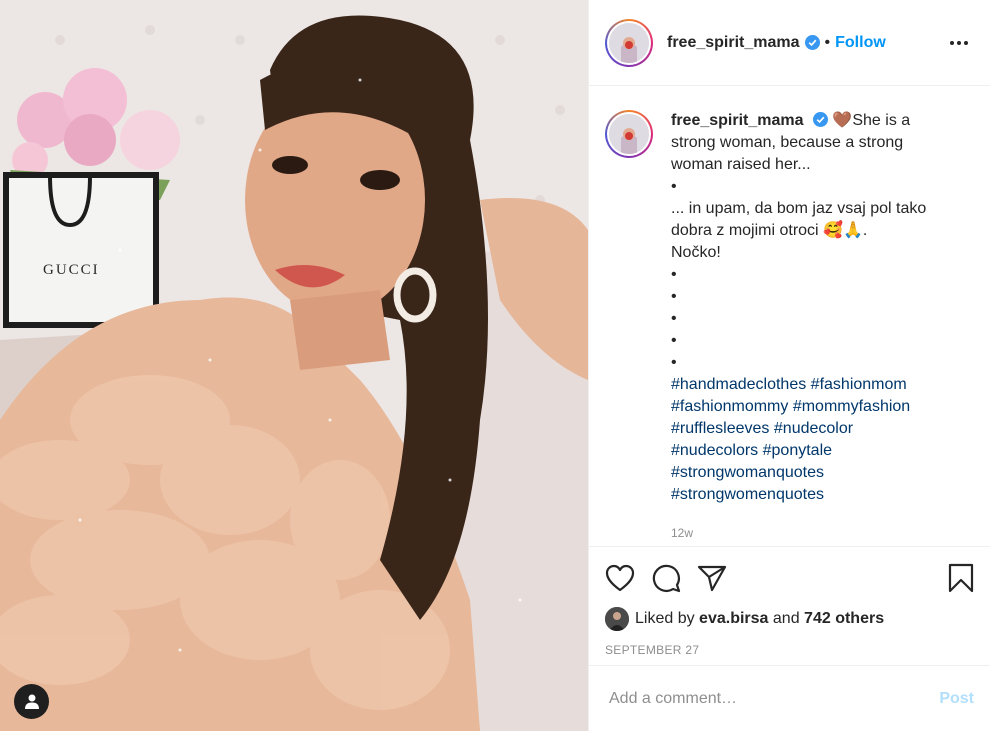  Describe the element at coordinates (71, 270) in the screenshot. I see `bag-brand-text: GUCCI` at that location.